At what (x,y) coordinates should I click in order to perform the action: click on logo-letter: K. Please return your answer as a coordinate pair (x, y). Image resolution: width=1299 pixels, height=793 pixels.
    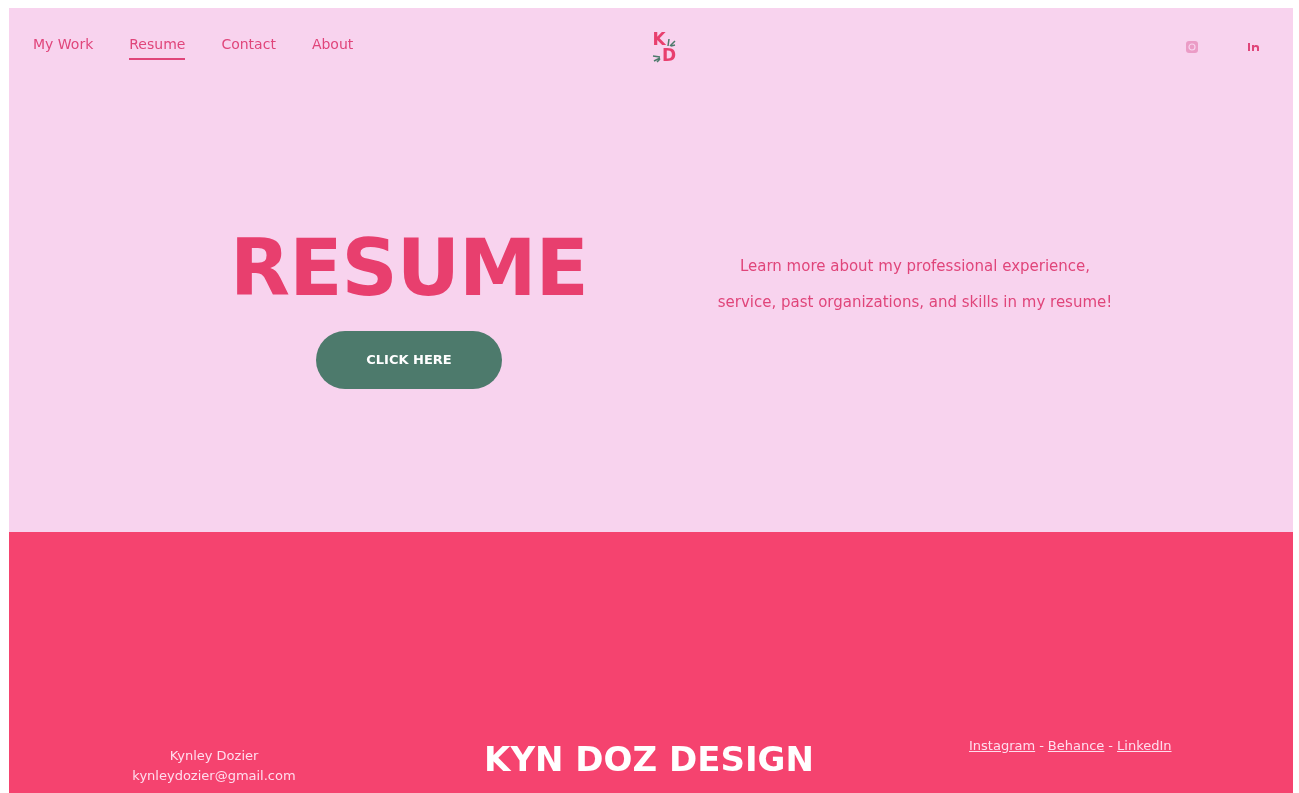
    Looking at the image, I should click on (659, 39).